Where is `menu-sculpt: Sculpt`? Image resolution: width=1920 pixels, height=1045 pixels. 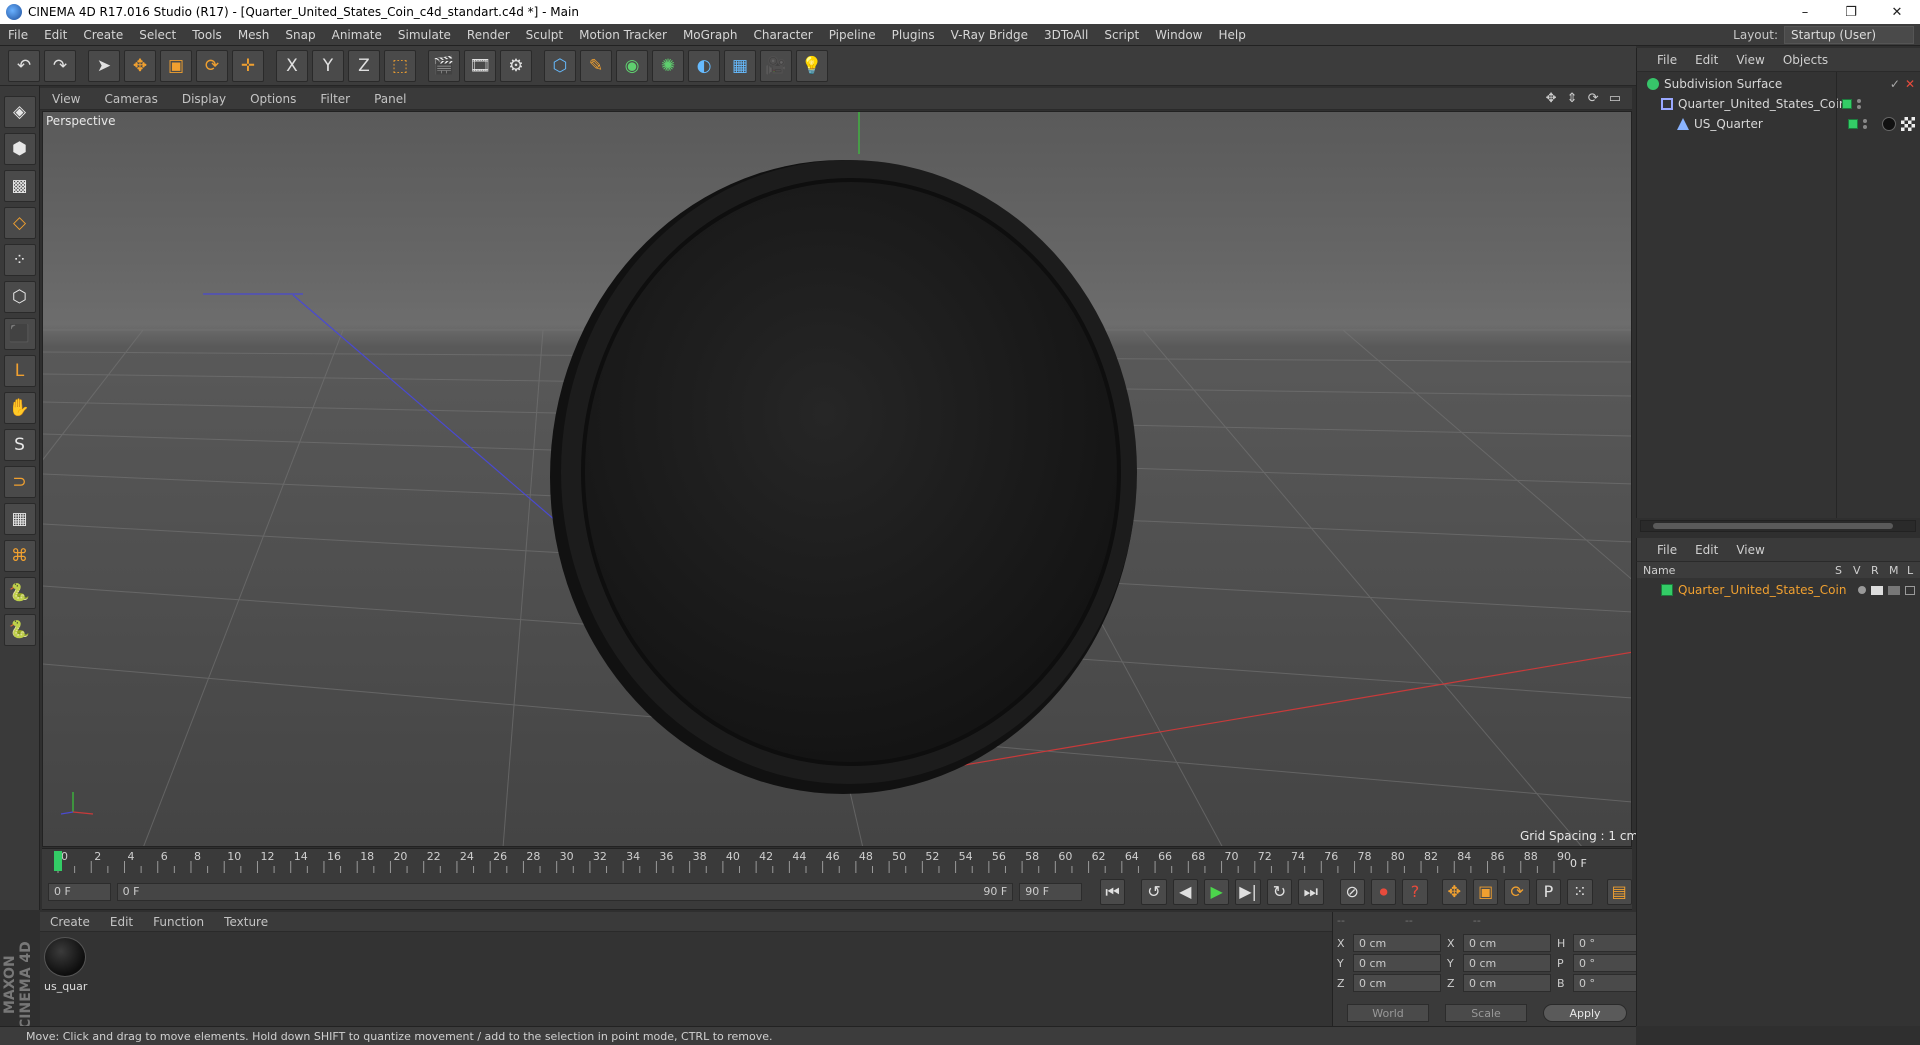
menu-sculpt: Sculpt is located at coordinates (544, 35).